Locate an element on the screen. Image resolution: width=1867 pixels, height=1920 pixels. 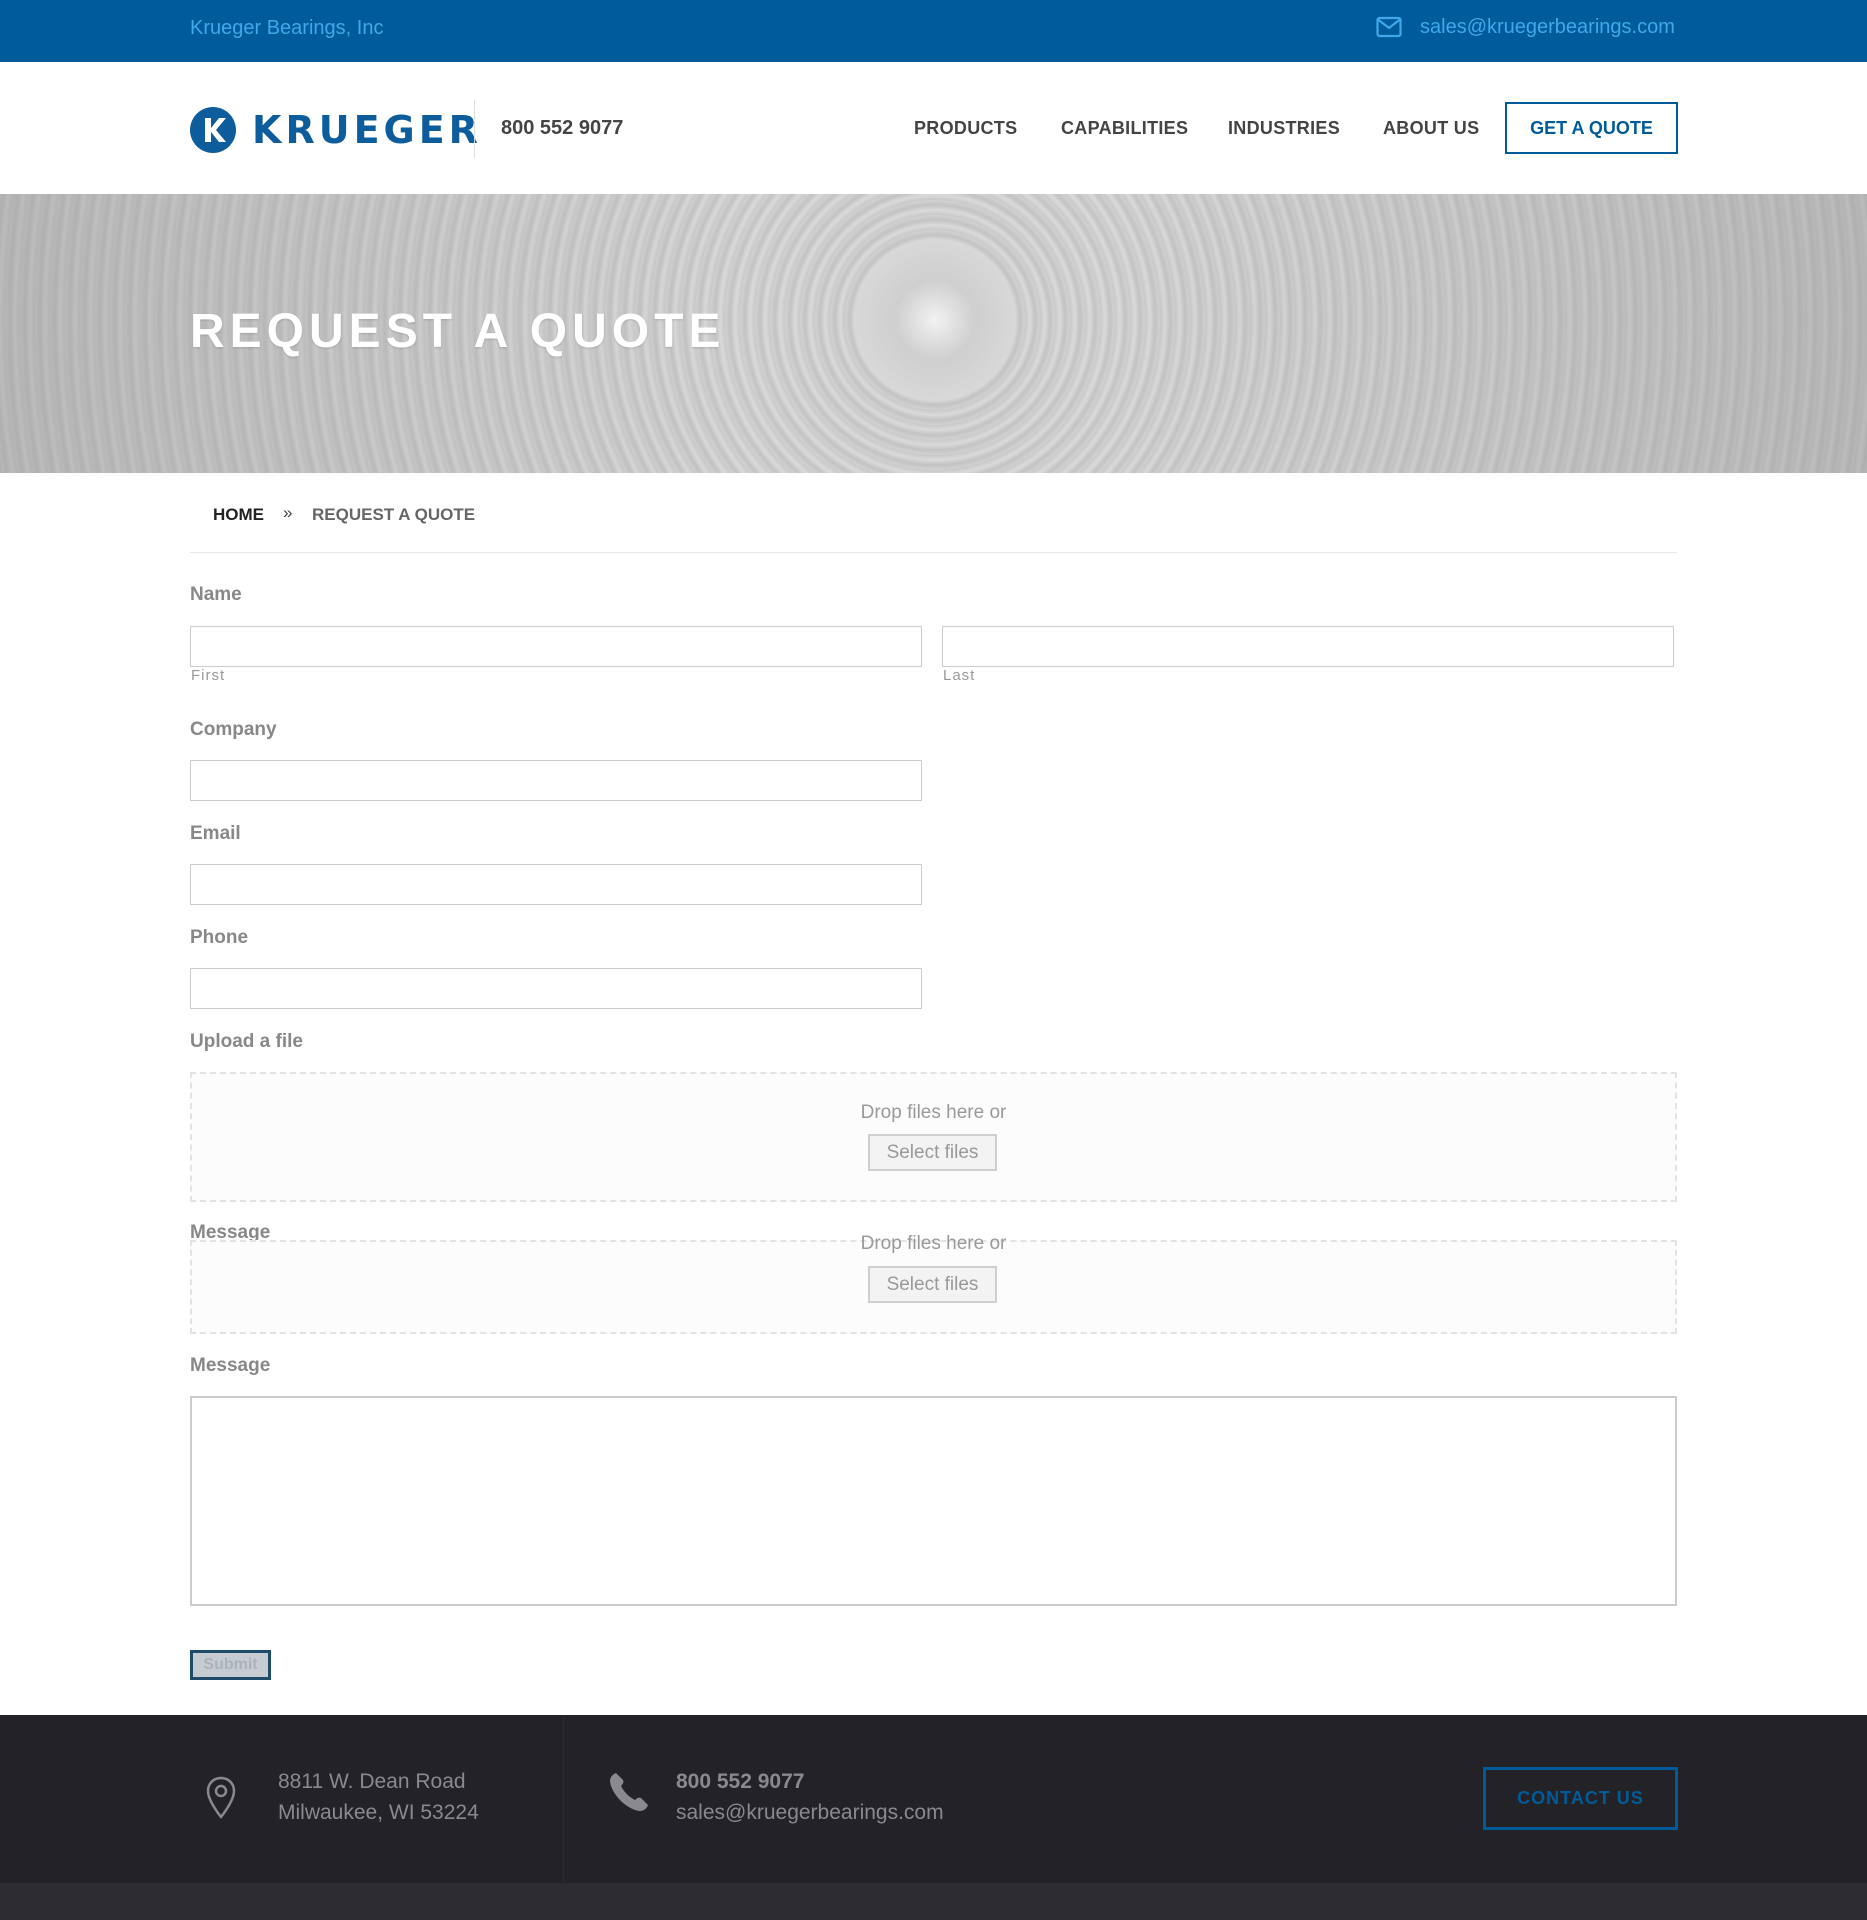
select-files-button-duplicate: Select files is located at coordinates (932, 1284).